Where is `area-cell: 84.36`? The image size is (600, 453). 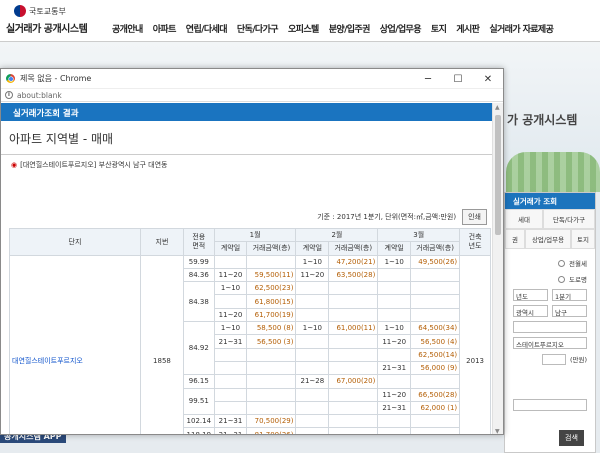
area-cell: 84.36 is located at coordinates (198, 275).